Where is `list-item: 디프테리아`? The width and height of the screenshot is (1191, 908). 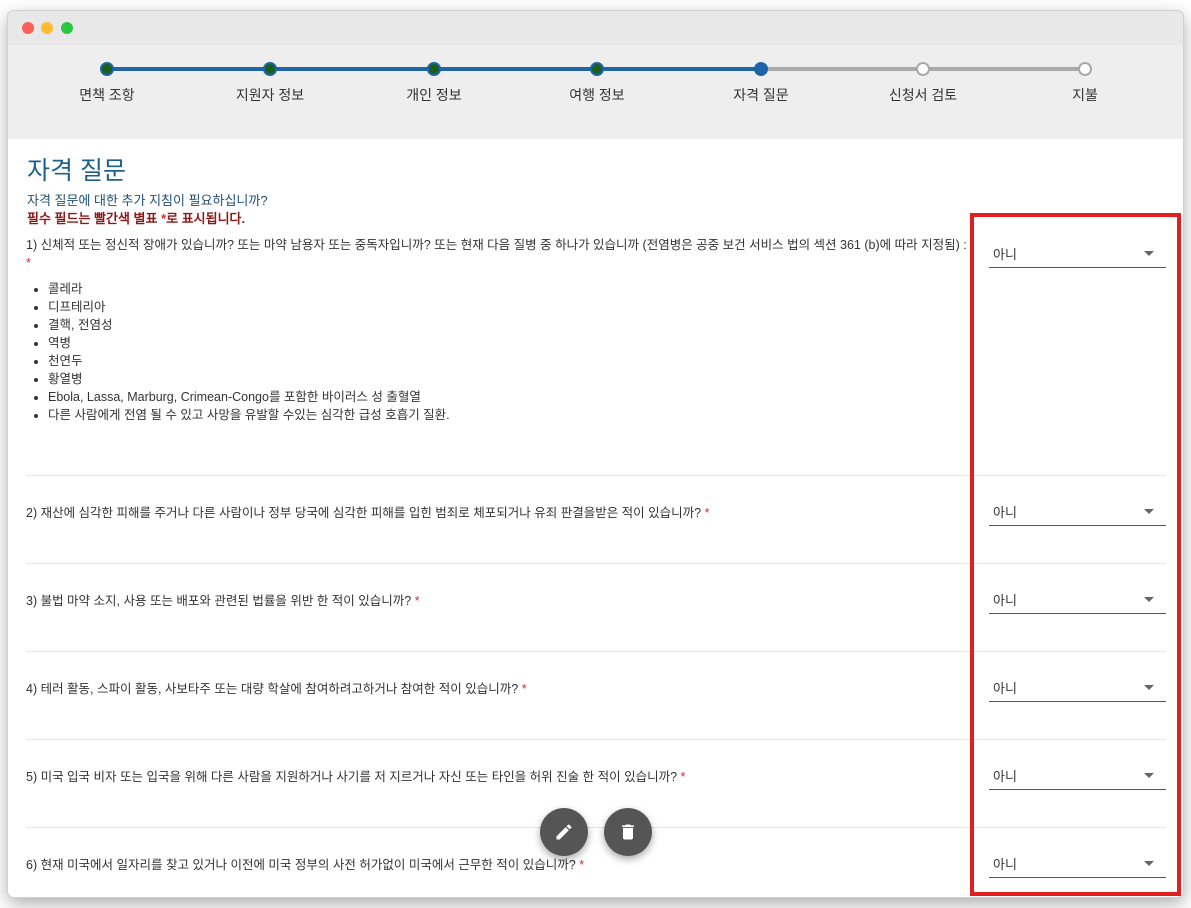 list-item: 디프테리아 is located at coordinates (509, 307).